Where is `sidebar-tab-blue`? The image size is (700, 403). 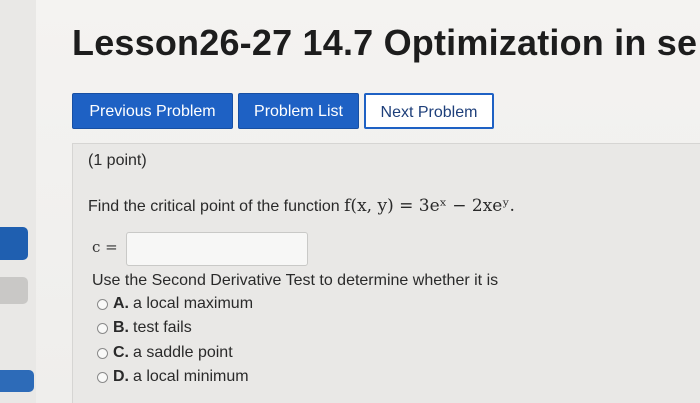
sidebar-tab-blue is located at coordinates (14, 243).